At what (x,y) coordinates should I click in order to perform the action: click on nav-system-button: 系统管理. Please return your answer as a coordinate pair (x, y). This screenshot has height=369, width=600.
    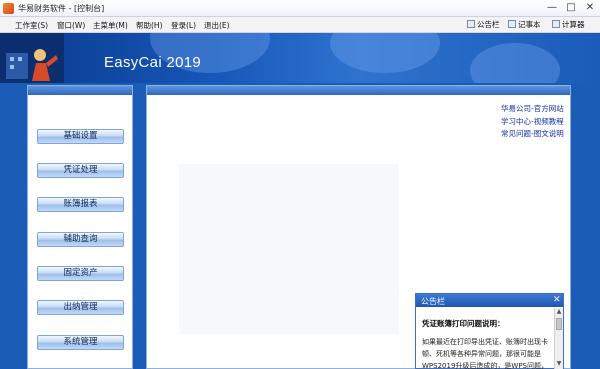
    Looking at the image, I should click on (80, 342).